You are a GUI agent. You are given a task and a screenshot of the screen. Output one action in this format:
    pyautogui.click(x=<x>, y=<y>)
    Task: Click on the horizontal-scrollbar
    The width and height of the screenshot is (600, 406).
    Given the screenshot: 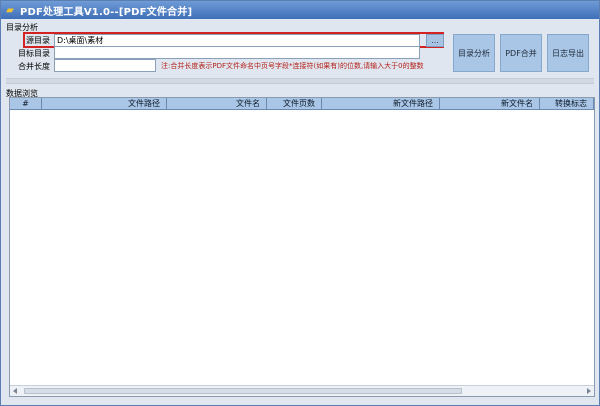 What is the action you would take?
    pyautogui.click(x=302, y=390)
    